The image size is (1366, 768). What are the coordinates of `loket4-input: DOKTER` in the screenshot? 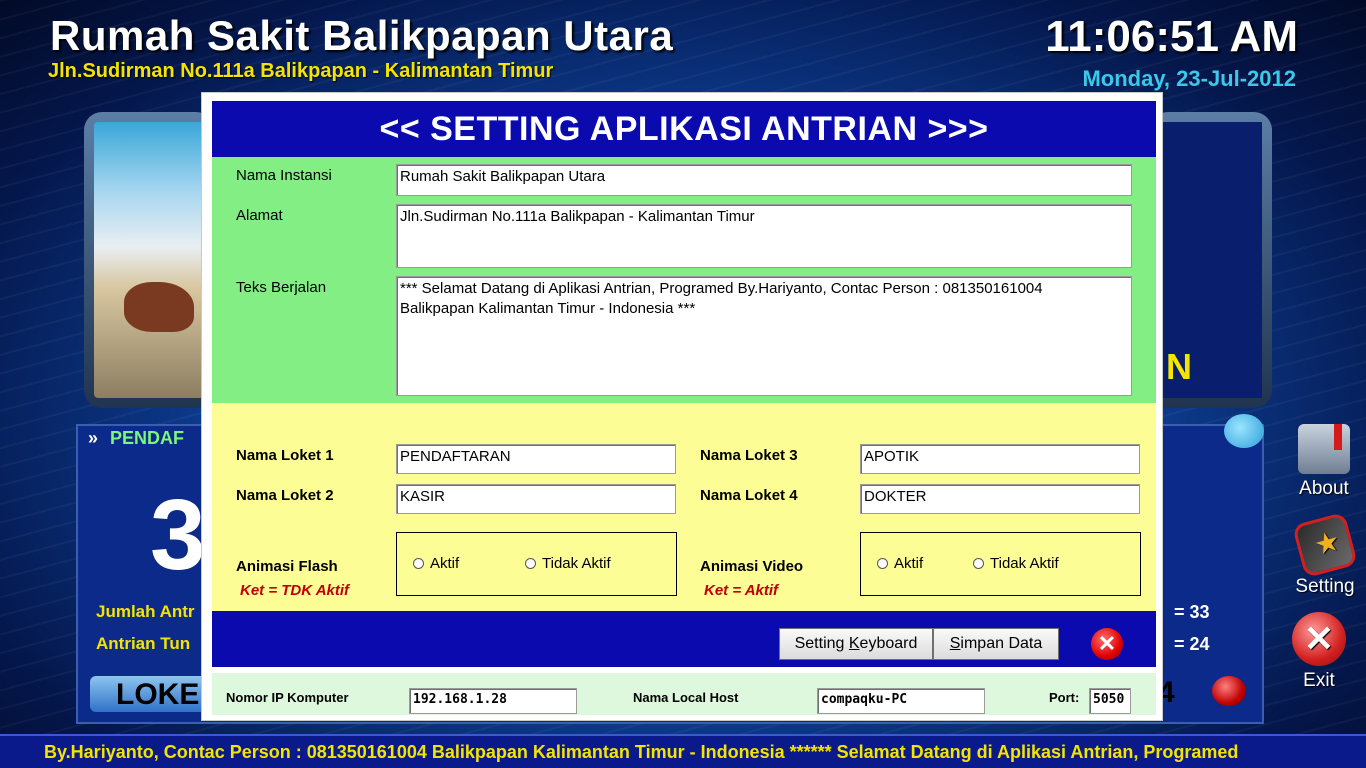 It's located at (1000, 499).